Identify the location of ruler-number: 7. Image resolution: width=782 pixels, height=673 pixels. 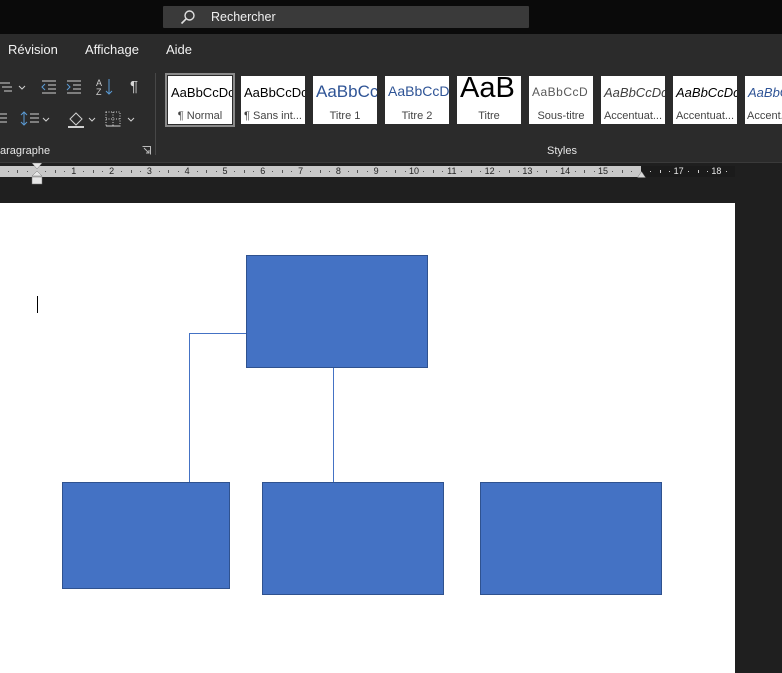
(301, 171).